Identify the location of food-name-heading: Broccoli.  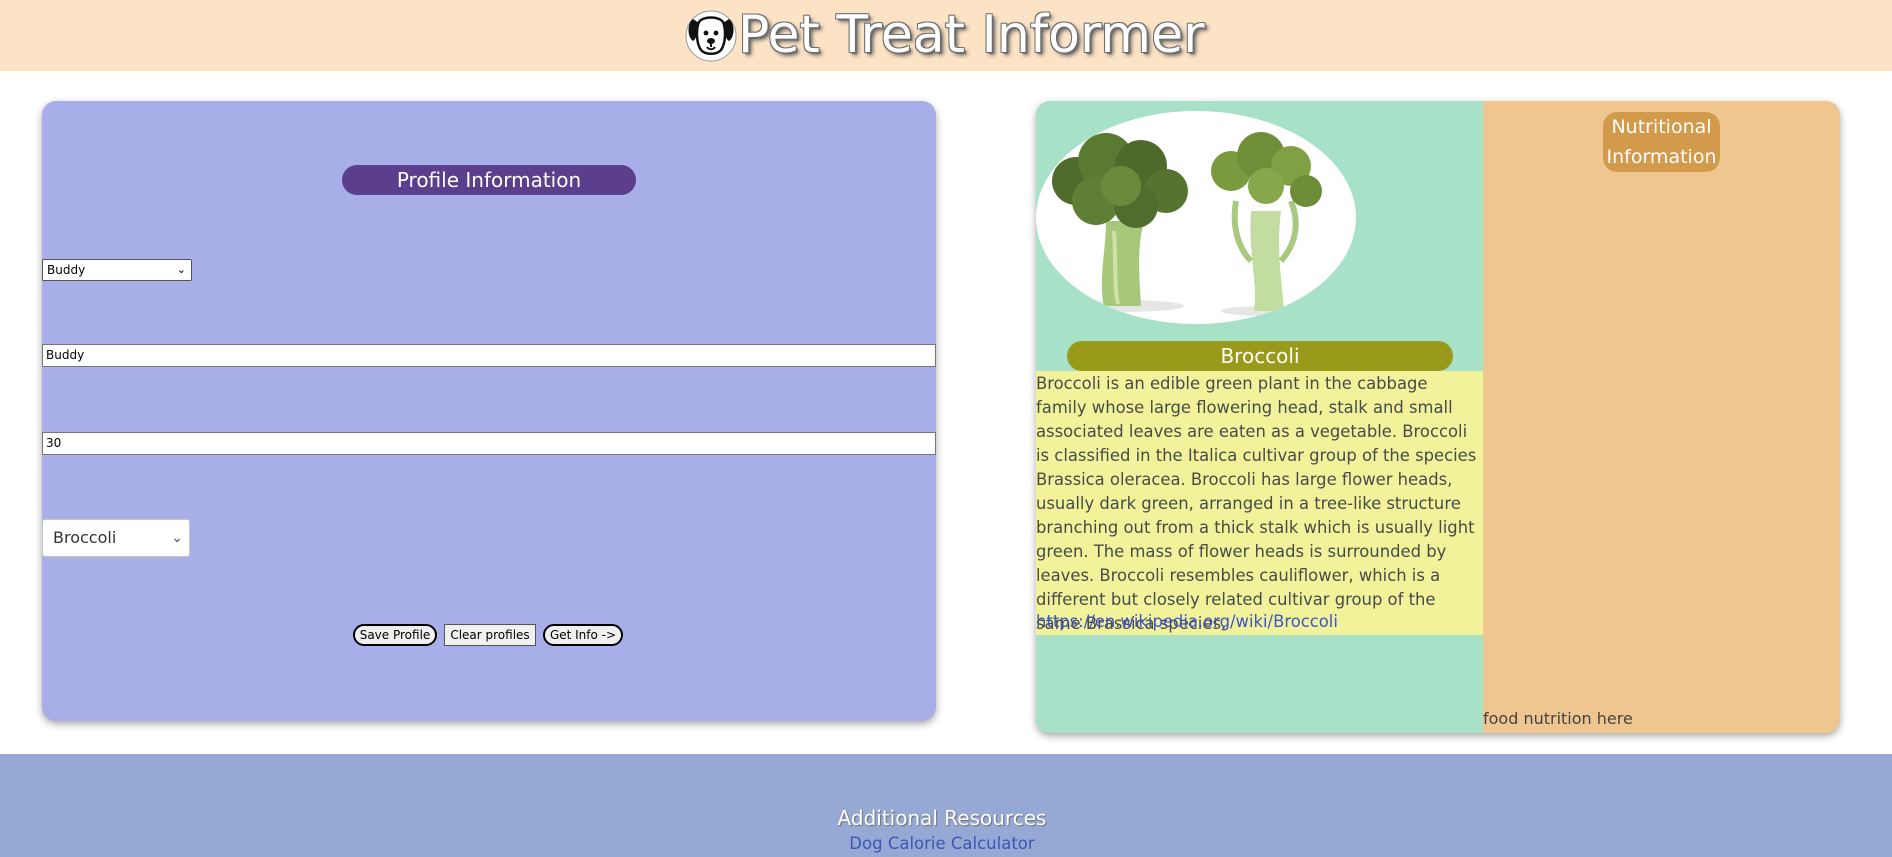
(1260, 356).